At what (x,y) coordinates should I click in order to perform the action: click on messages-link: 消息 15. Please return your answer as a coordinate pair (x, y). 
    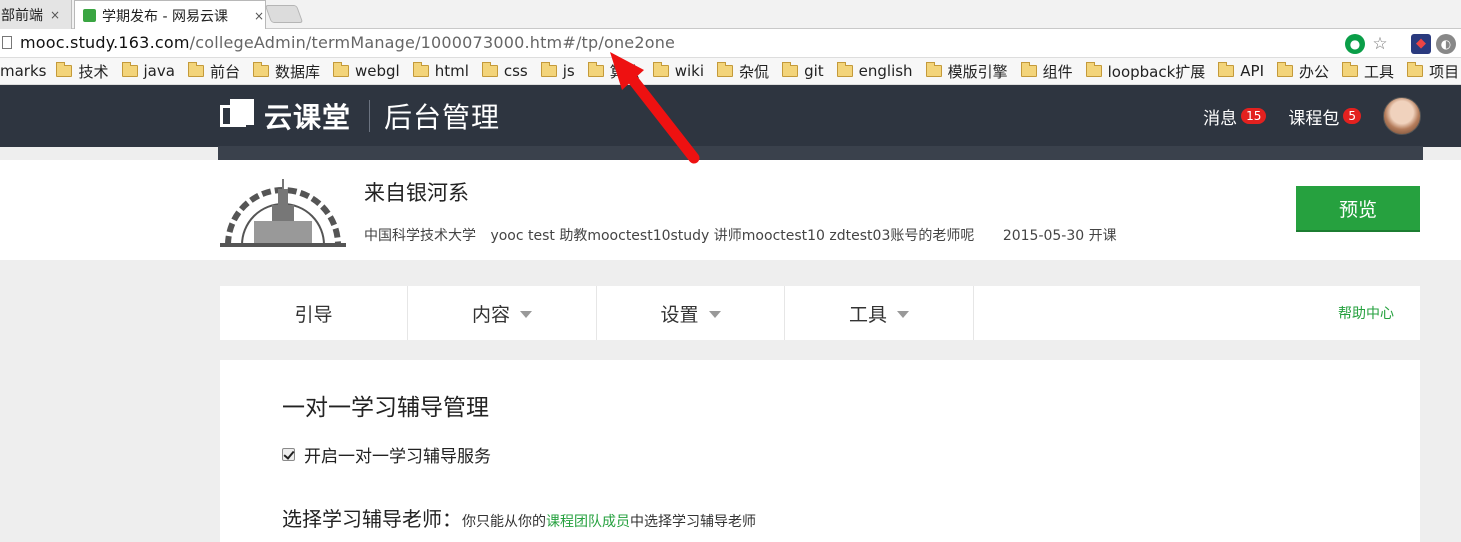
    Looking at the image, I should click on (1235, 116).